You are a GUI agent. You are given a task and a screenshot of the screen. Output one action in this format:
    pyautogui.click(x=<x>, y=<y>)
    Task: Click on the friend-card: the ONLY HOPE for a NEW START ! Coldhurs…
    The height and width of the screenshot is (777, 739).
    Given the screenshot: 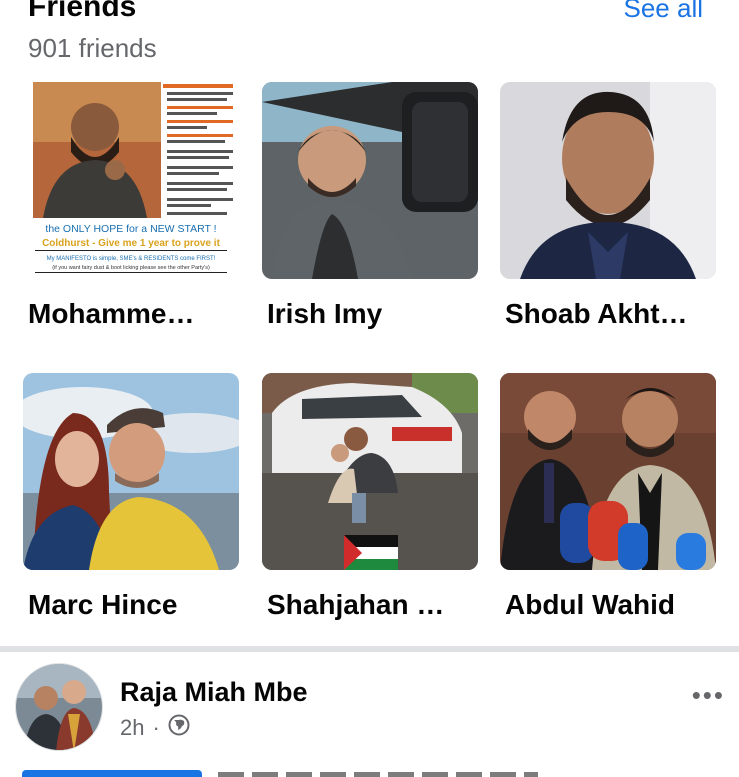 What is the action you would take?
    pyautogui.click(x=131, y=206)
    